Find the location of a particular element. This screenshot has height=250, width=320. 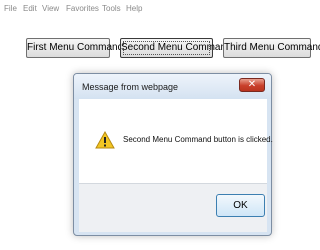

dialog-titlebar: Message from webpage ✕ is located at coordinates (172, 86).